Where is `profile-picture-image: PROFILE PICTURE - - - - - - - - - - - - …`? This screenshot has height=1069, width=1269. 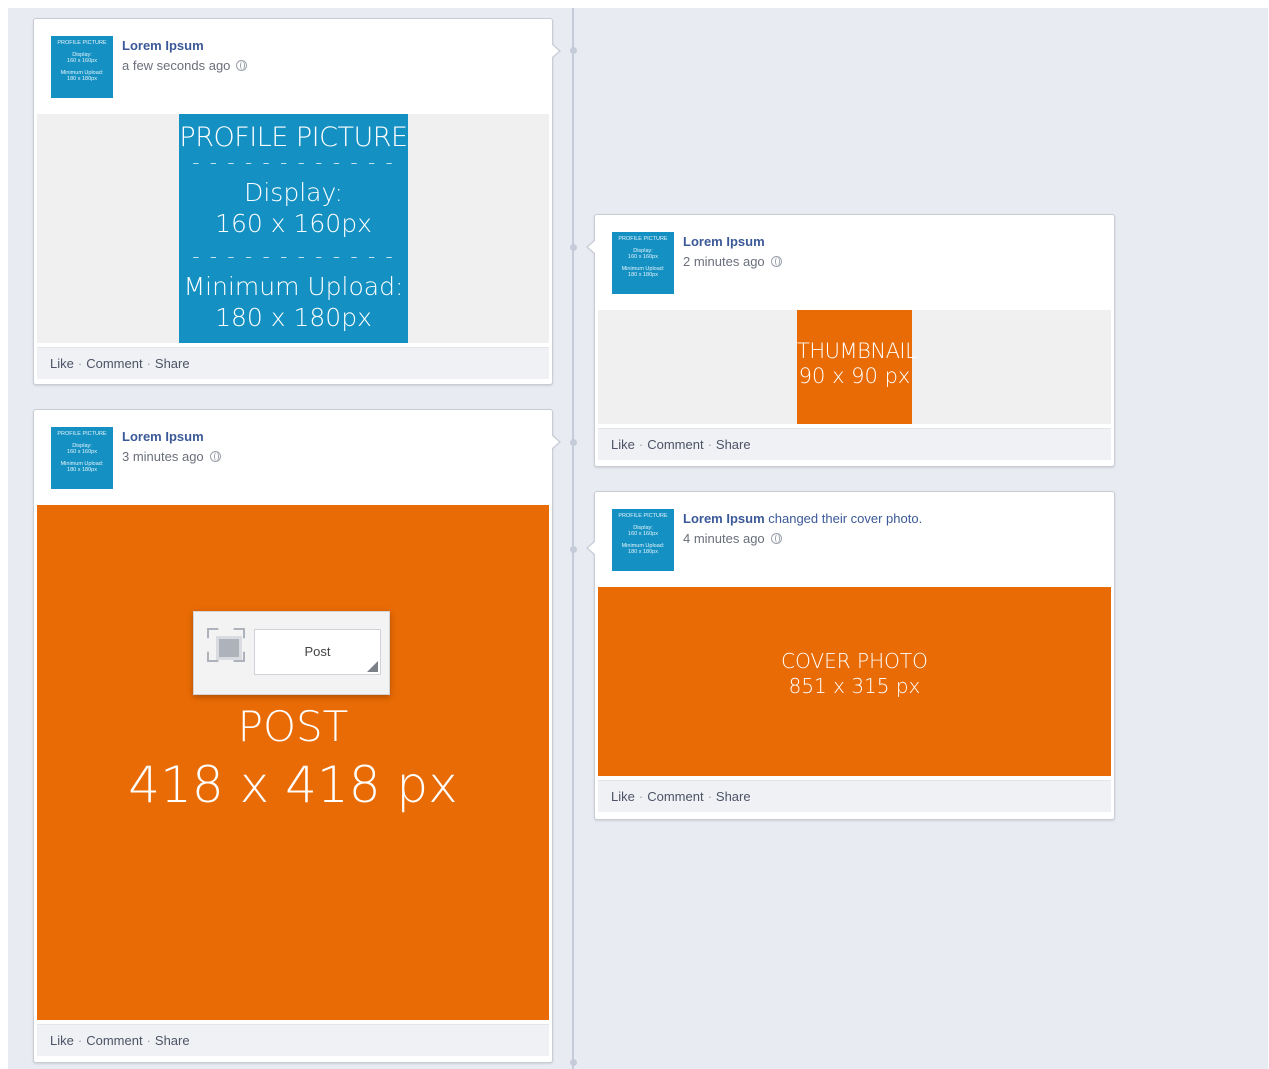
profile-picture-image: PROFILE PICTURE - - - - - - - - - - - - … is located at coordinates (293, 228).